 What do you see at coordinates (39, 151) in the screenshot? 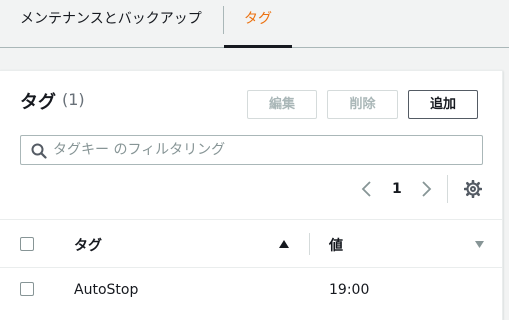
I see `search-icon` at bounding box center [39, 151].